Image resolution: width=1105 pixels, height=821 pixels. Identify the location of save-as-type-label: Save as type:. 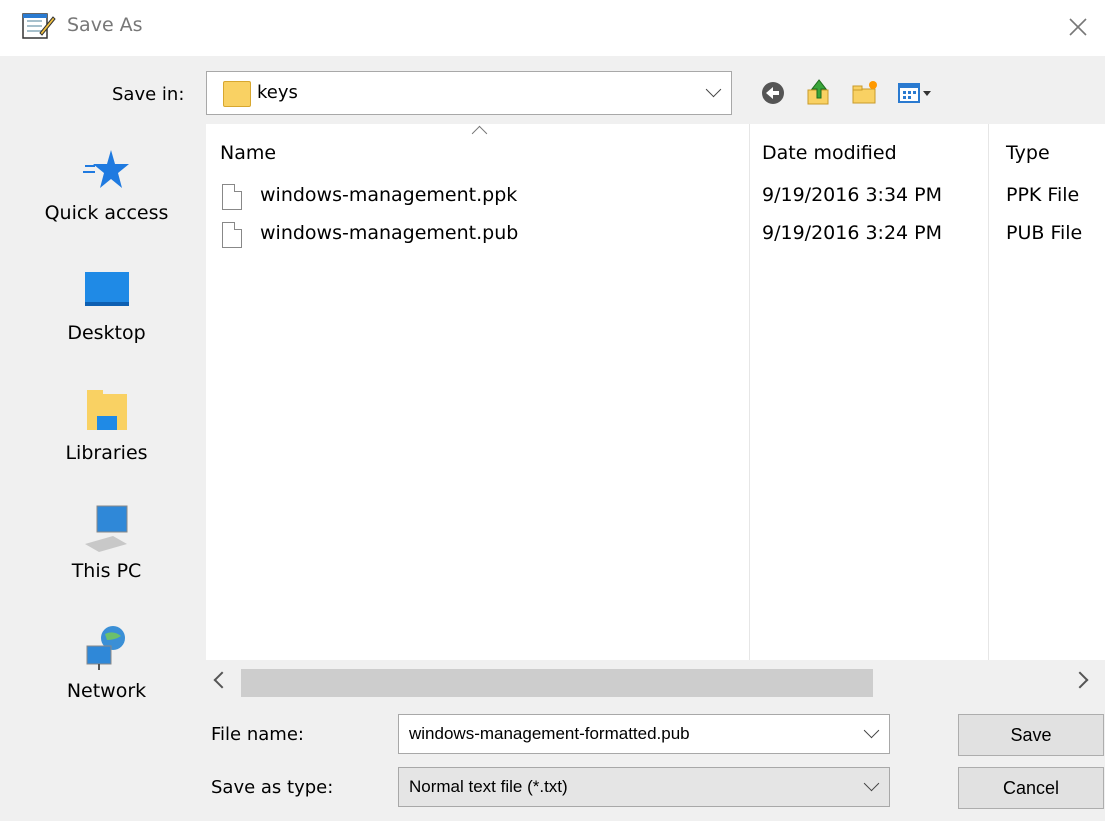
(272, 787).